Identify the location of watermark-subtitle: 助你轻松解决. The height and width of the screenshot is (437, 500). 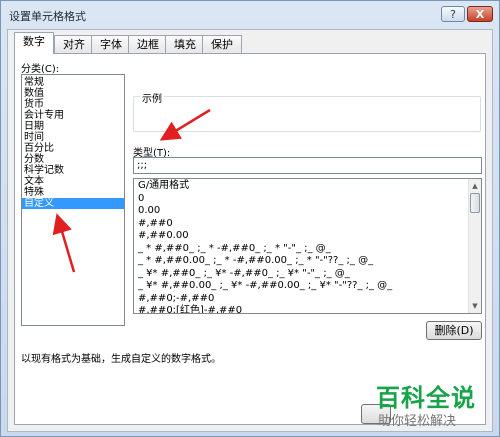
(417, 421).